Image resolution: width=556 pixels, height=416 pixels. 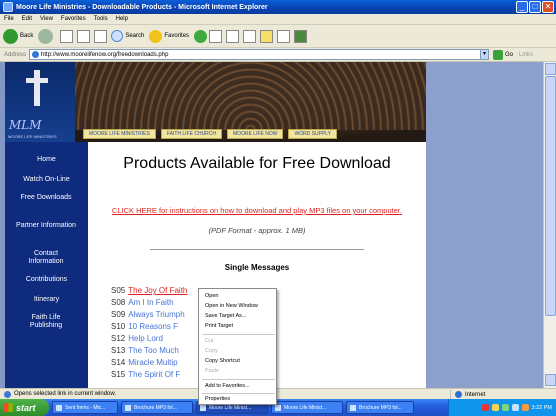 I want to click on banner-photo, so click(x=250, y=96).